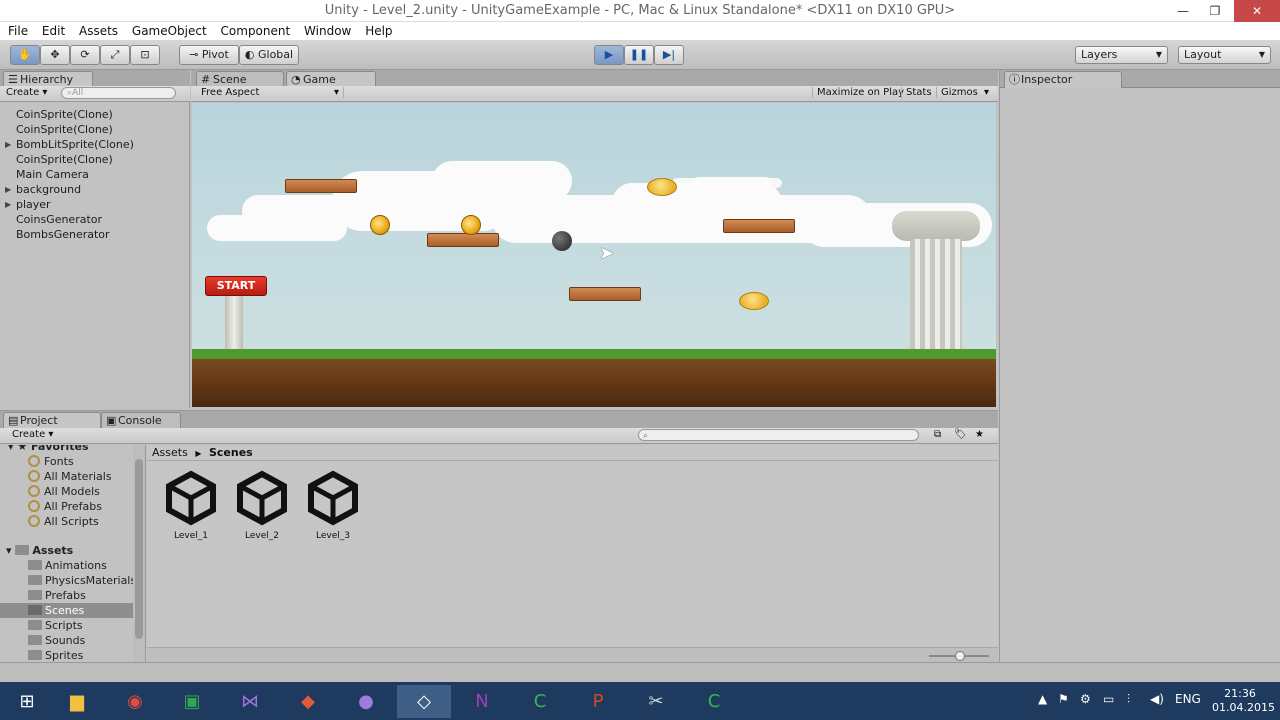 This screenshot has width=1280, height=720. What do you see at coordinates (714, 701) in the screenshot?
I see `camtasia-recorder-icon: C` at bounding box center [714, 701].